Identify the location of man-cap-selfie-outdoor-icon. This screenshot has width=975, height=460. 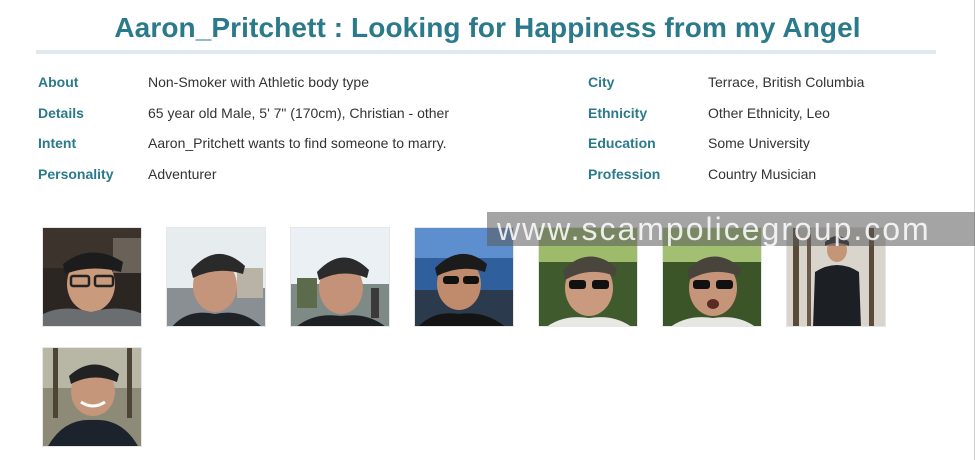
(216, 277).